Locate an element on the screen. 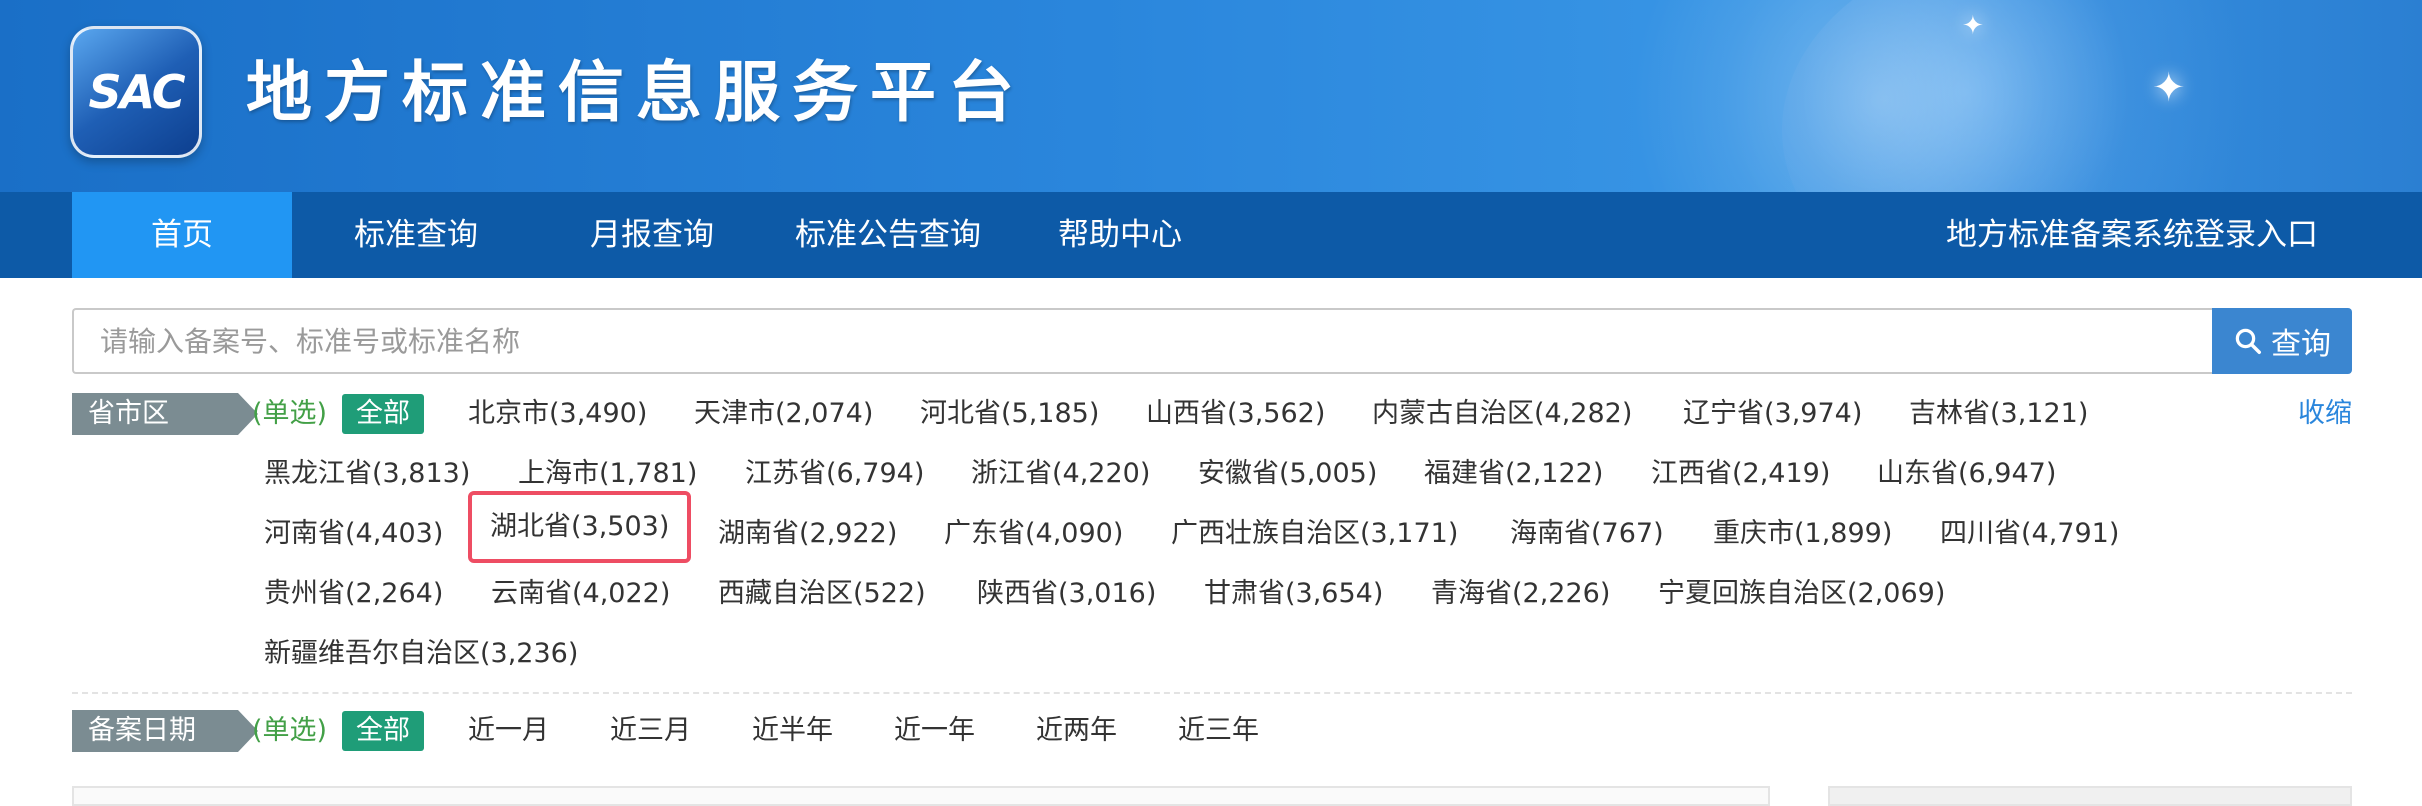 Image resolution: width=2422 pixels, height=806 pixels. results-panel is located at coordinates (921, 796).